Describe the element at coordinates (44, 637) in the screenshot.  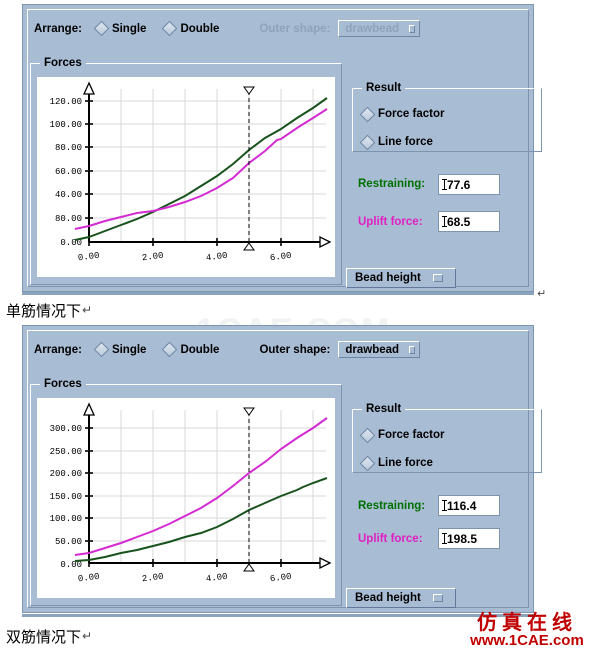
I see `caption-double: 双筋情况下` at that location.